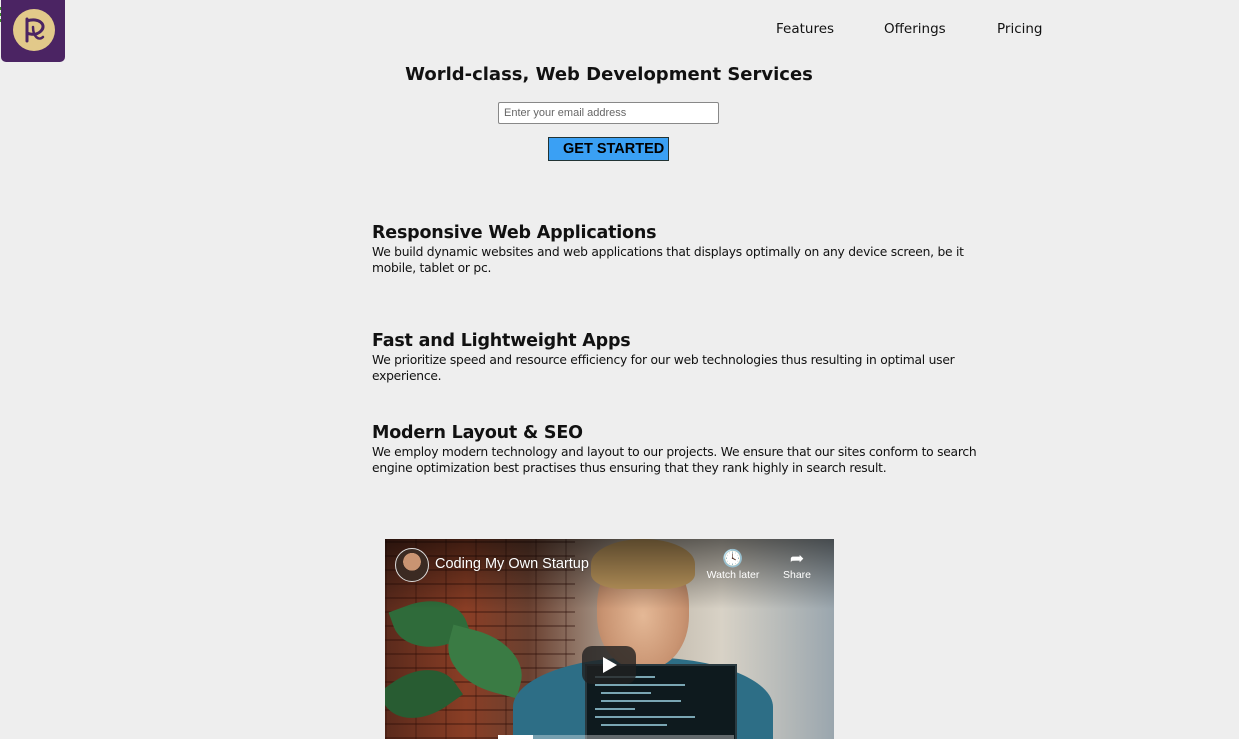 This screenshot has height=739, width=1239. What do you see at coordinates (616, 737) in the screenshot?
I see `video-progress-bar` at bounding box center [616, 737].